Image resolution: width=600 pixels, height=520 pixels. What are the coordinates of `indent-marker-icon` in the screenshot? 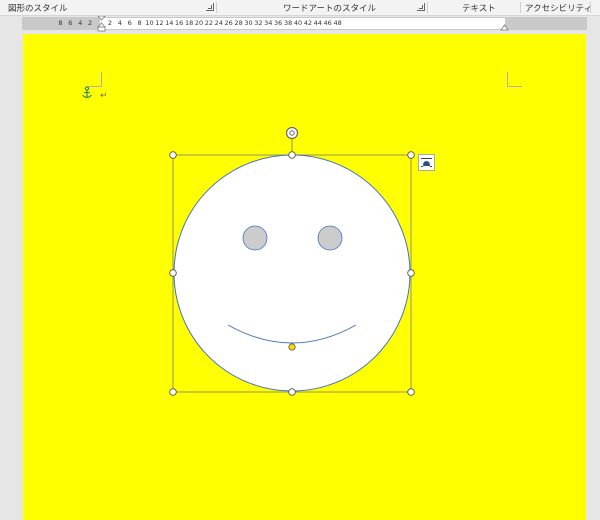 It's located at (101, 24).